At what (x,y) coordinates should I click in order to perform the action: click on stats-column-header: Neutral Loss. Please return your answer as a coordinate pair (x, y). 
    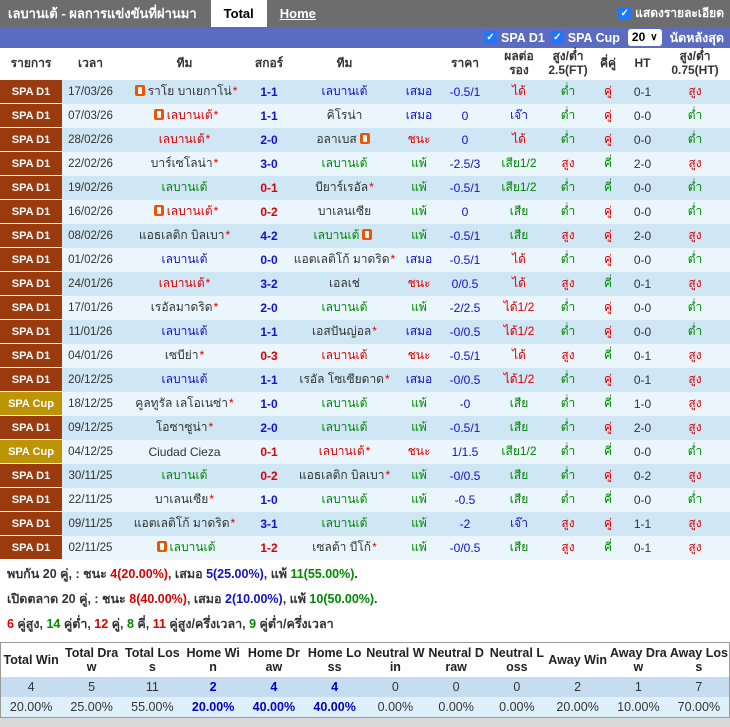
    Looking at the image, I should click on (517, 660).